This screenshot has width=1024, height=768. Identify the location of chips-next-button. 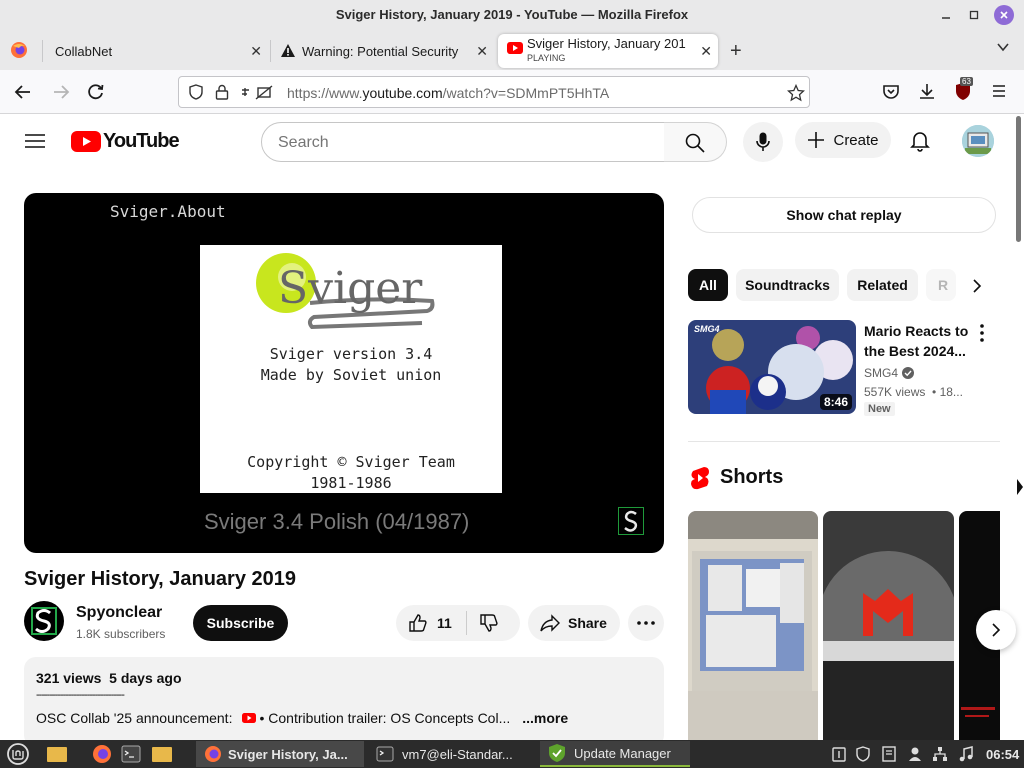
(977, 286).